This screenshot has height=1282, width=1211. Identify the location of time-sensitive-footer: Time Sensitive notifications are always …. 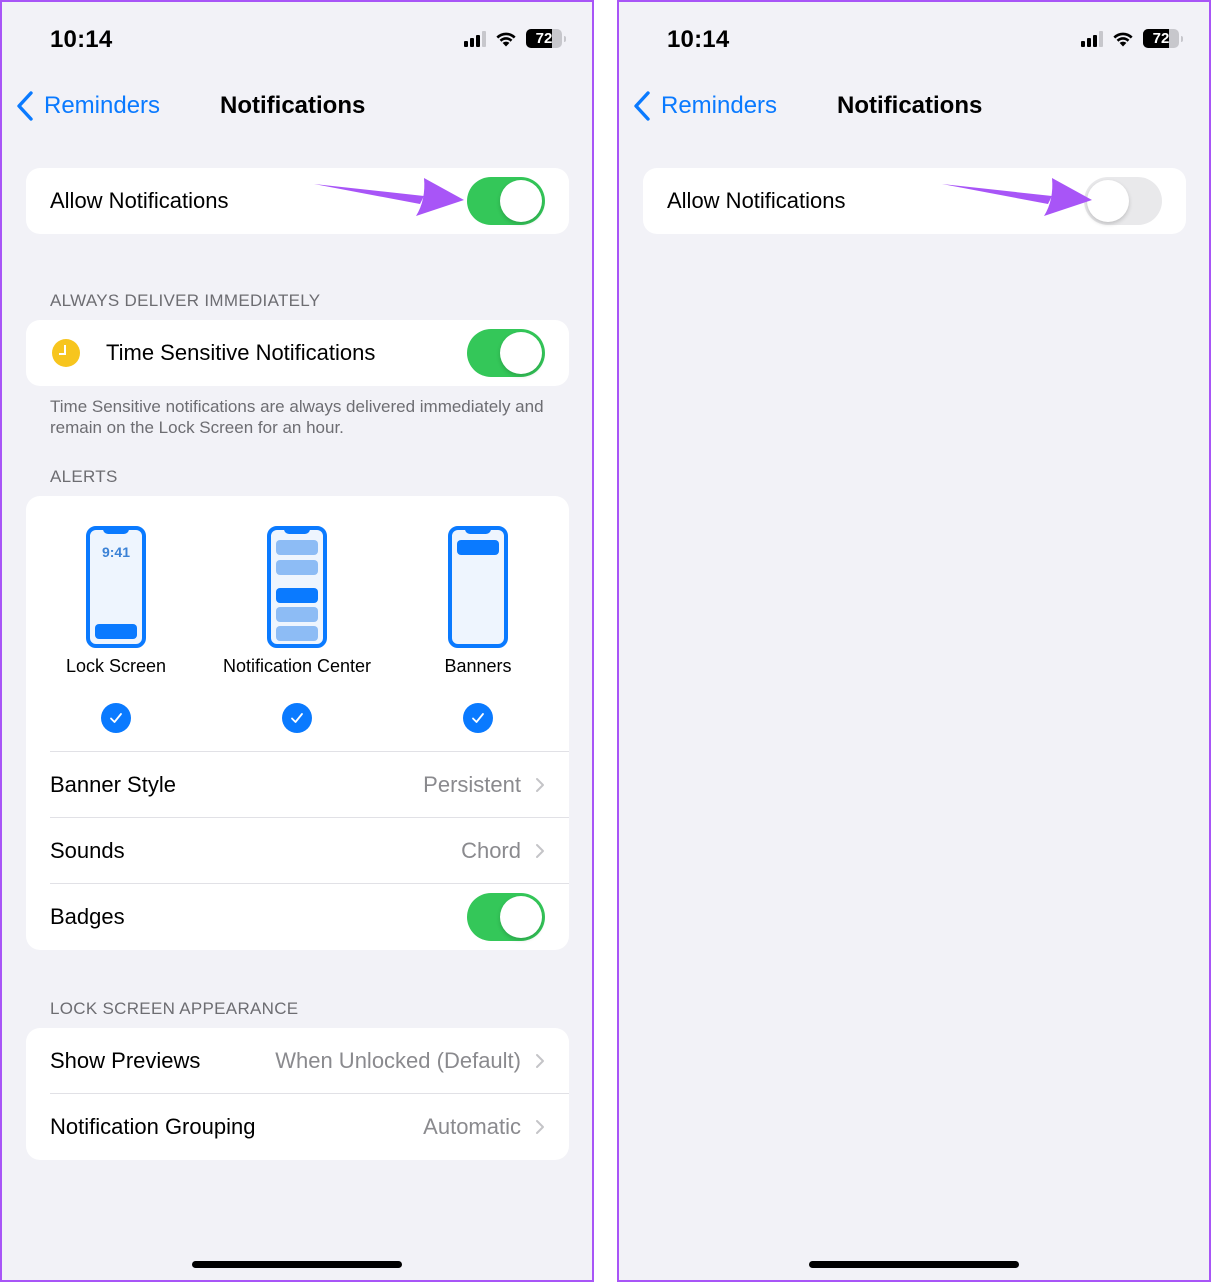
(297, 417).